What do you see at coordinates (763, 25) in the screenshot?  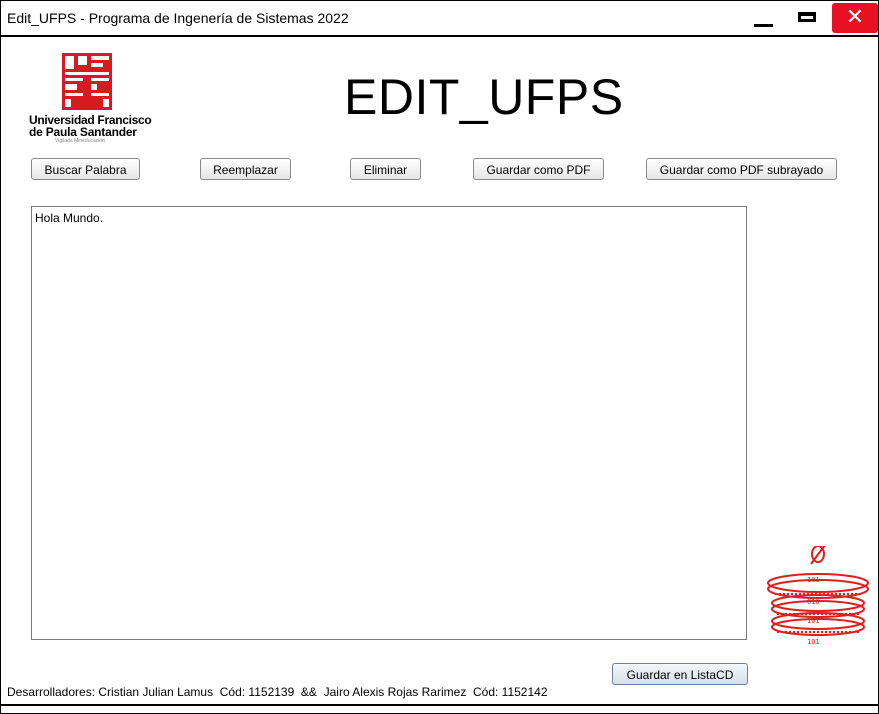 I see `minimize-icon` at bounding box center [763, 25].